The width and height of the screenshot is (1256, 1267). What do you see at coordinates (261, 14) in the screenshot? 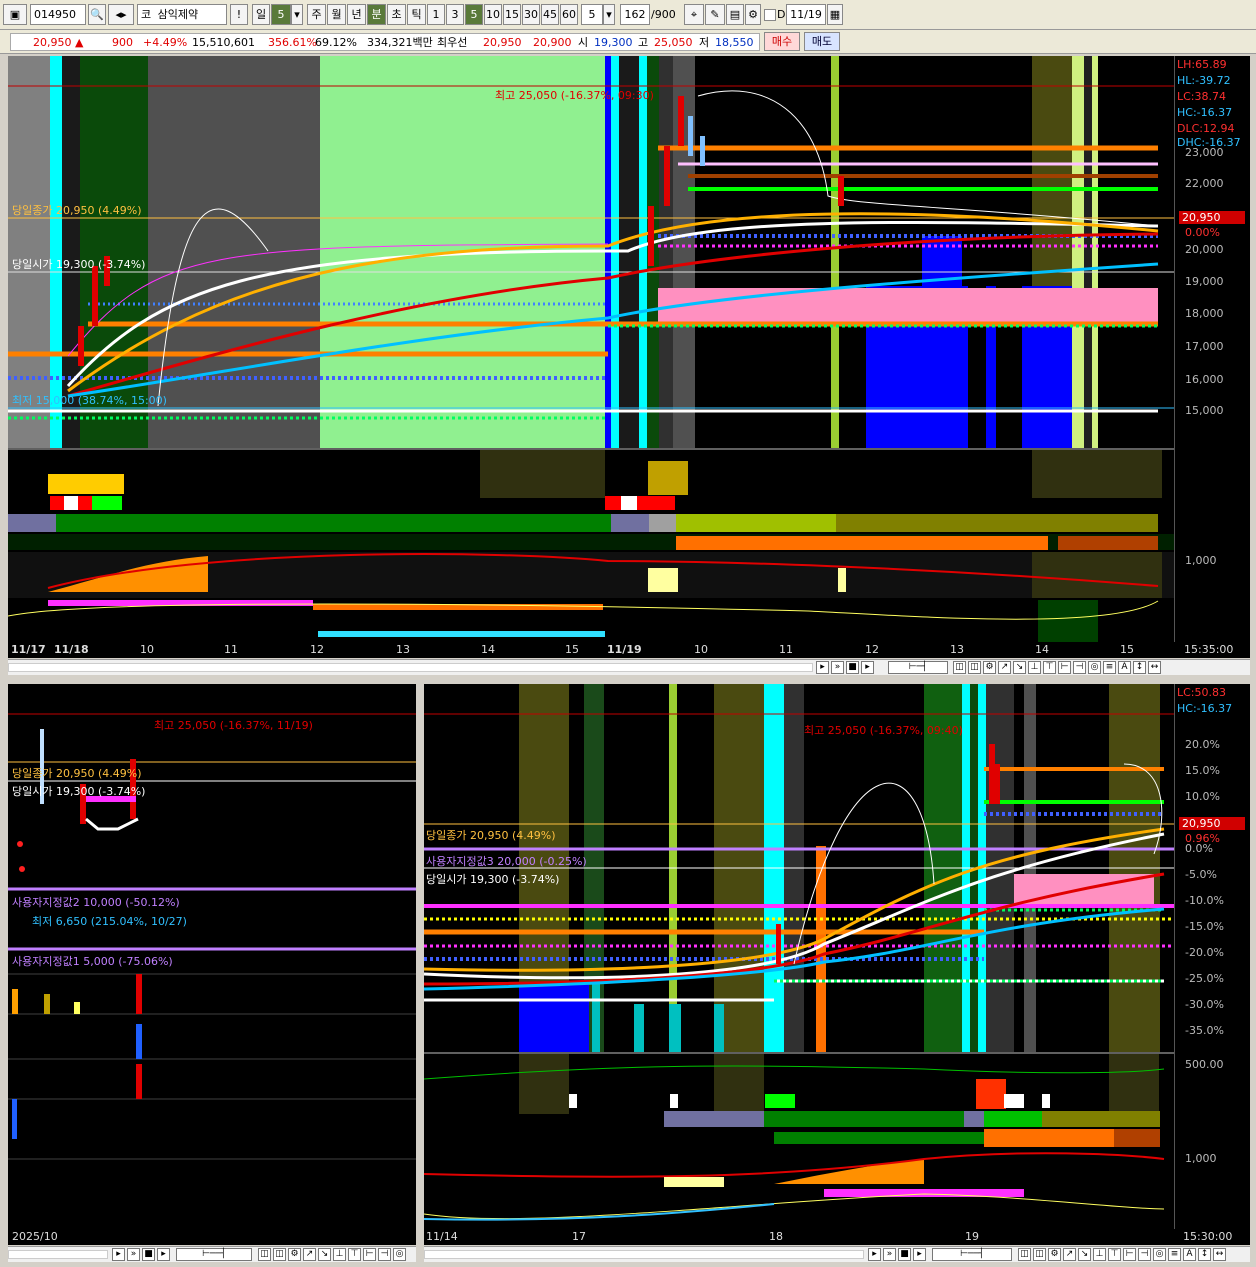
I see `period-button-day: 일` at bounding box center [261, 14].